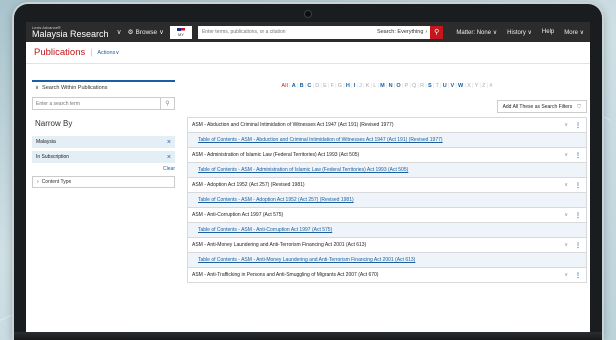  I want to click on actions-label: Actions, so click(106, 52).